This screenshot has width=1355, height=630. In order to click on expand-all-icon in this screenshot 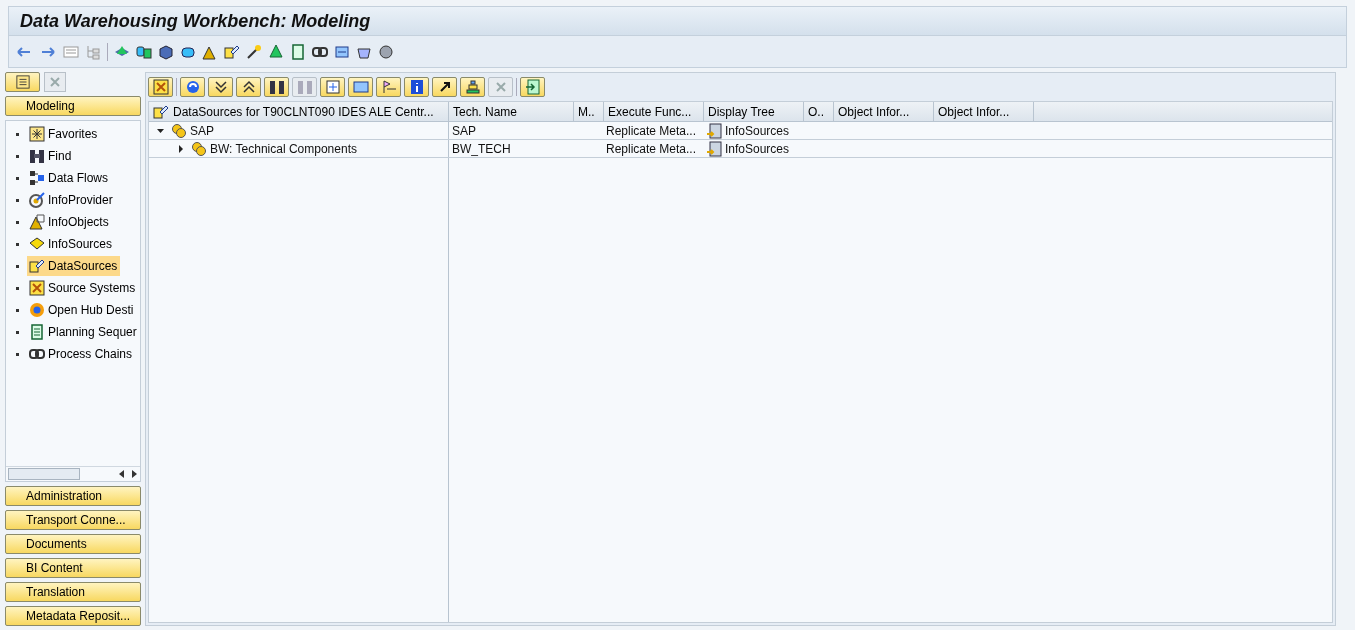, I will do `click(220, 87)`.